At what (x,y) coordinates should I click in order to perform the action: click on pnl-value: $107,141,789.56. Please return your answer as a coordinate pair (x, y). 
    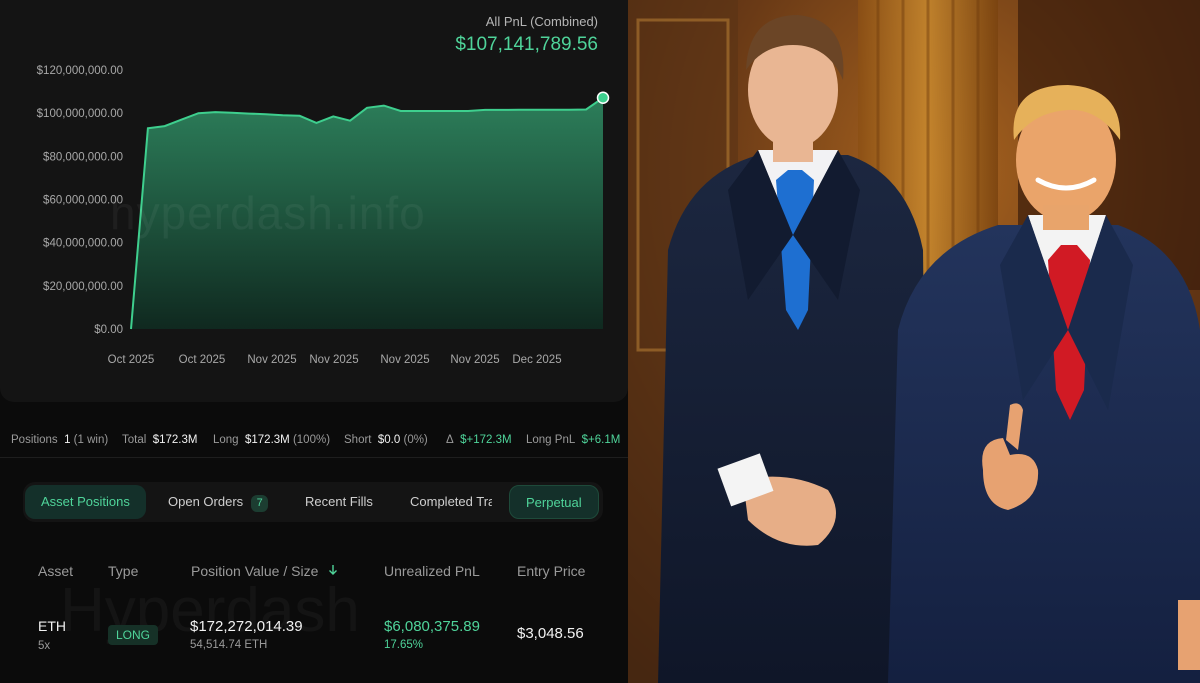
    Looking at the image, I should click on (526, 44).